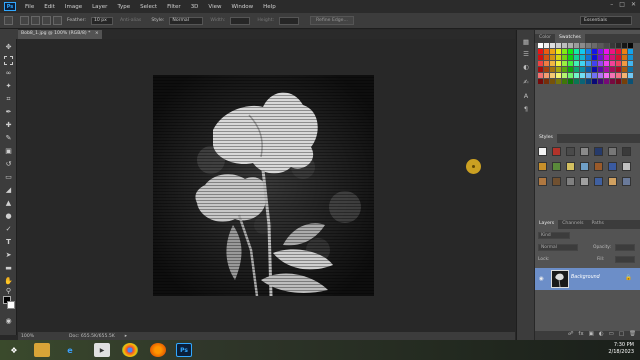  What do you see at coordinates (611, 4) in the screenshot?
I see `minimize-icon: –` at bounding box center [611, 4].